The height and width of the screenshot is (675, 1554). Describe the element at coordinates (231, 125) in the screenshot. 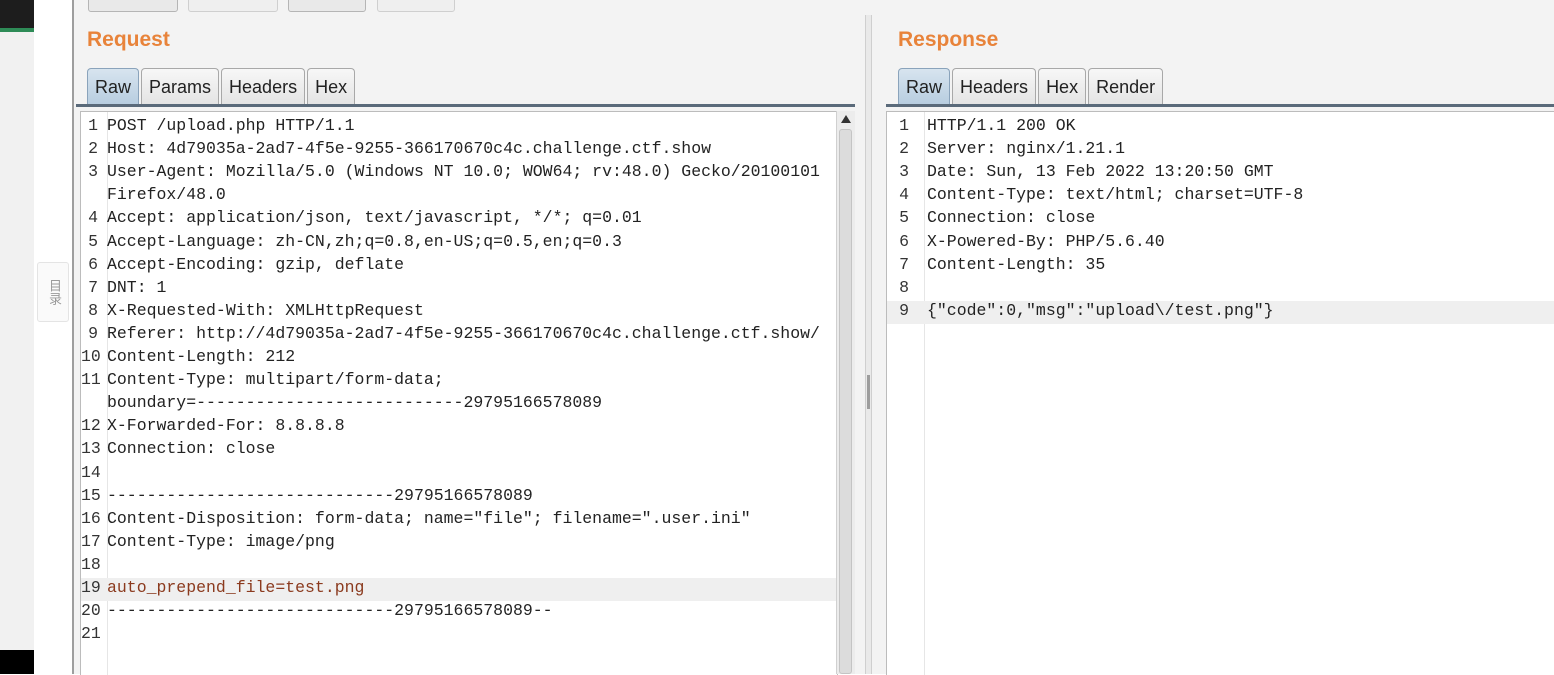

I see `line-text: POST /upload.php HTTP/1.1` at that location.